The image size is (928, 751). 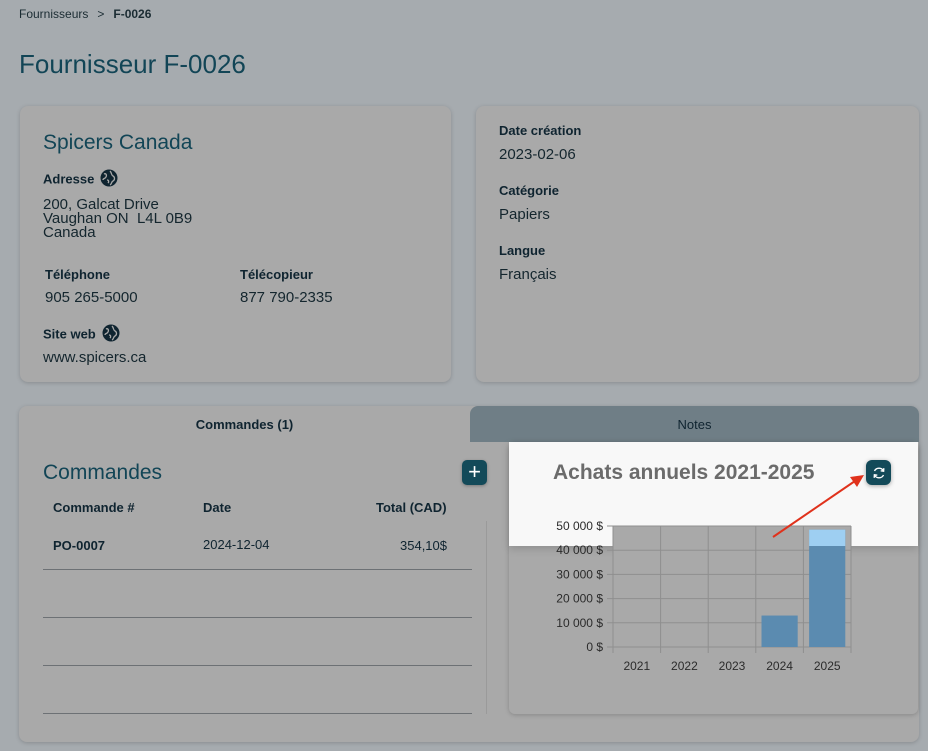 I want to click on language-value: Français, so click(x=528, y=274).